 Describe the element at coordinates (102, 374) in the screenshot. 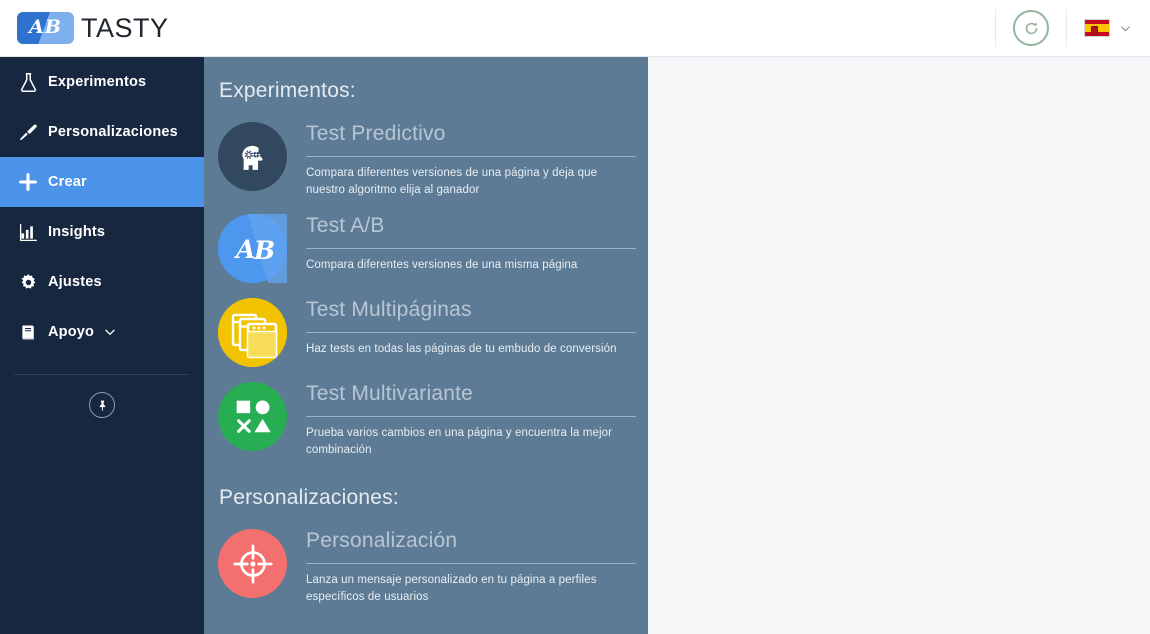

I see `sidebar-divider` at that location.